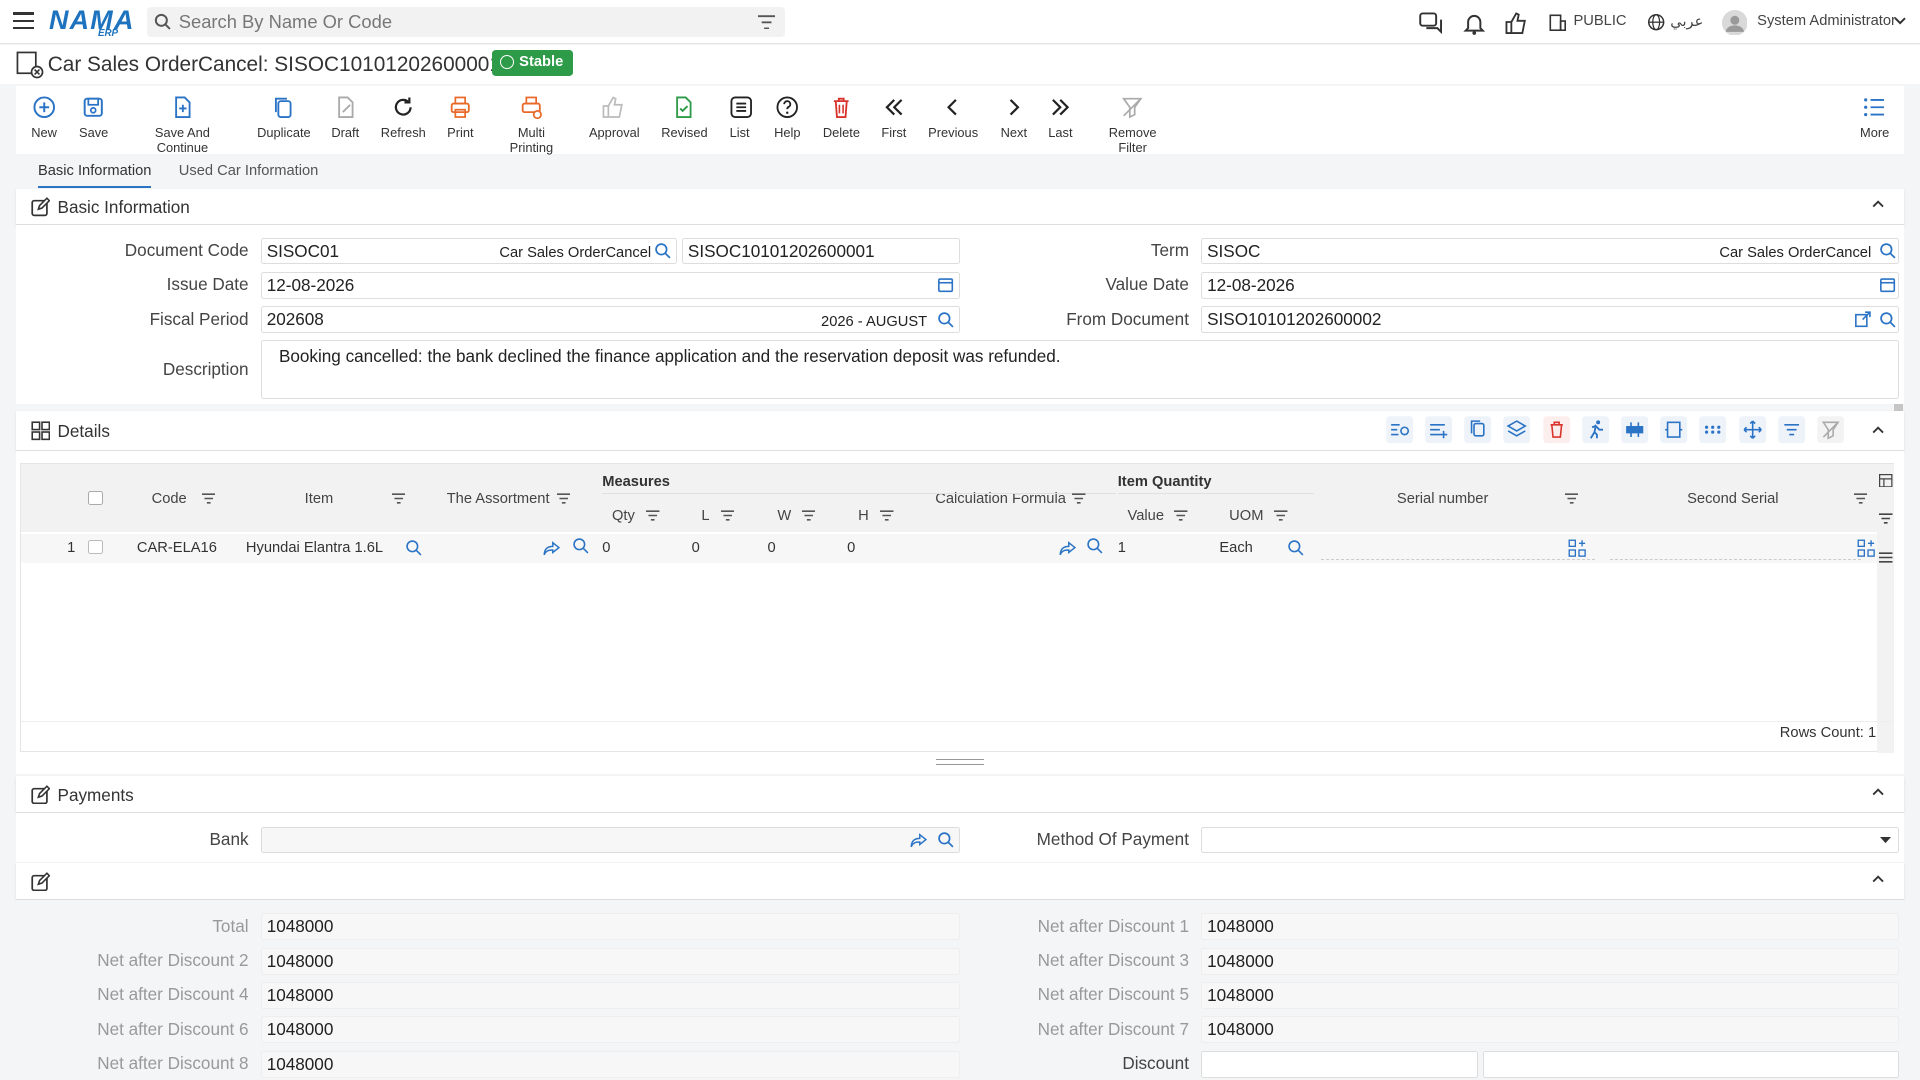  I want to click on external-link-icon, so click(1862, 319).